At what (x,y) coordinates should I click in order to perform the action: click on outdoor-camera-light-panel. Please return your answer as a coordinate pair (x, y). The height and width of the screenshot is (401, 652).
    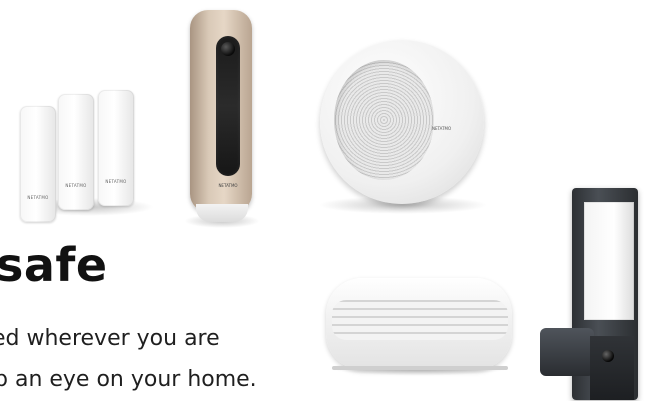
    Looking at the image, I should click on (609, 261).